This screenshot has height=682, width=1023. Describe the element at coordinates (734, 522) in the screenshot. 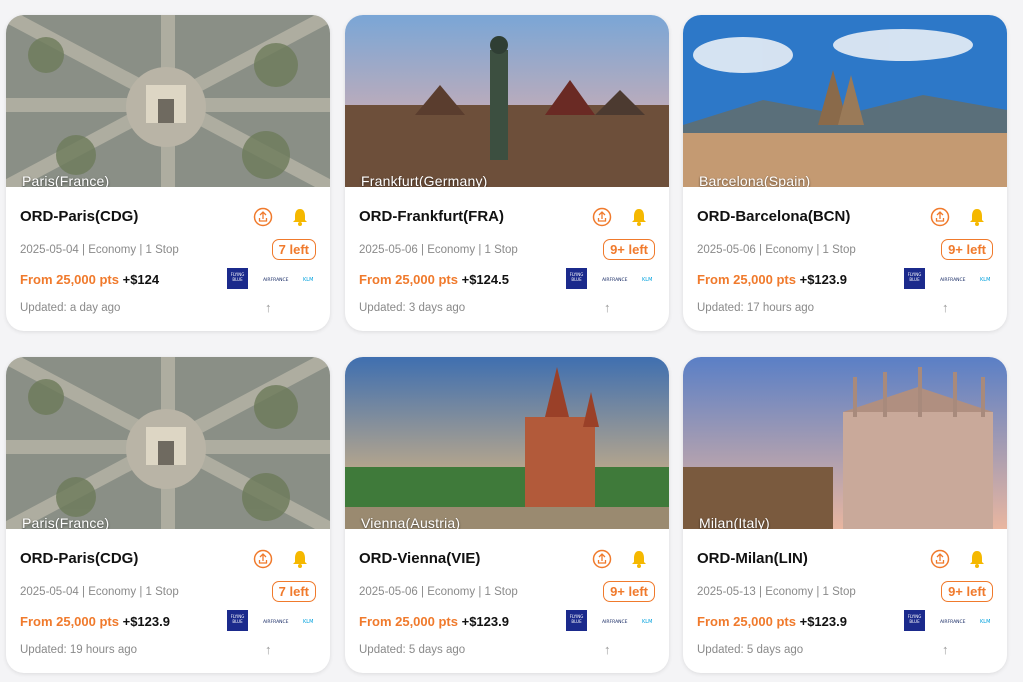

I see `destination-caption: Milan(Italy)` at that location.